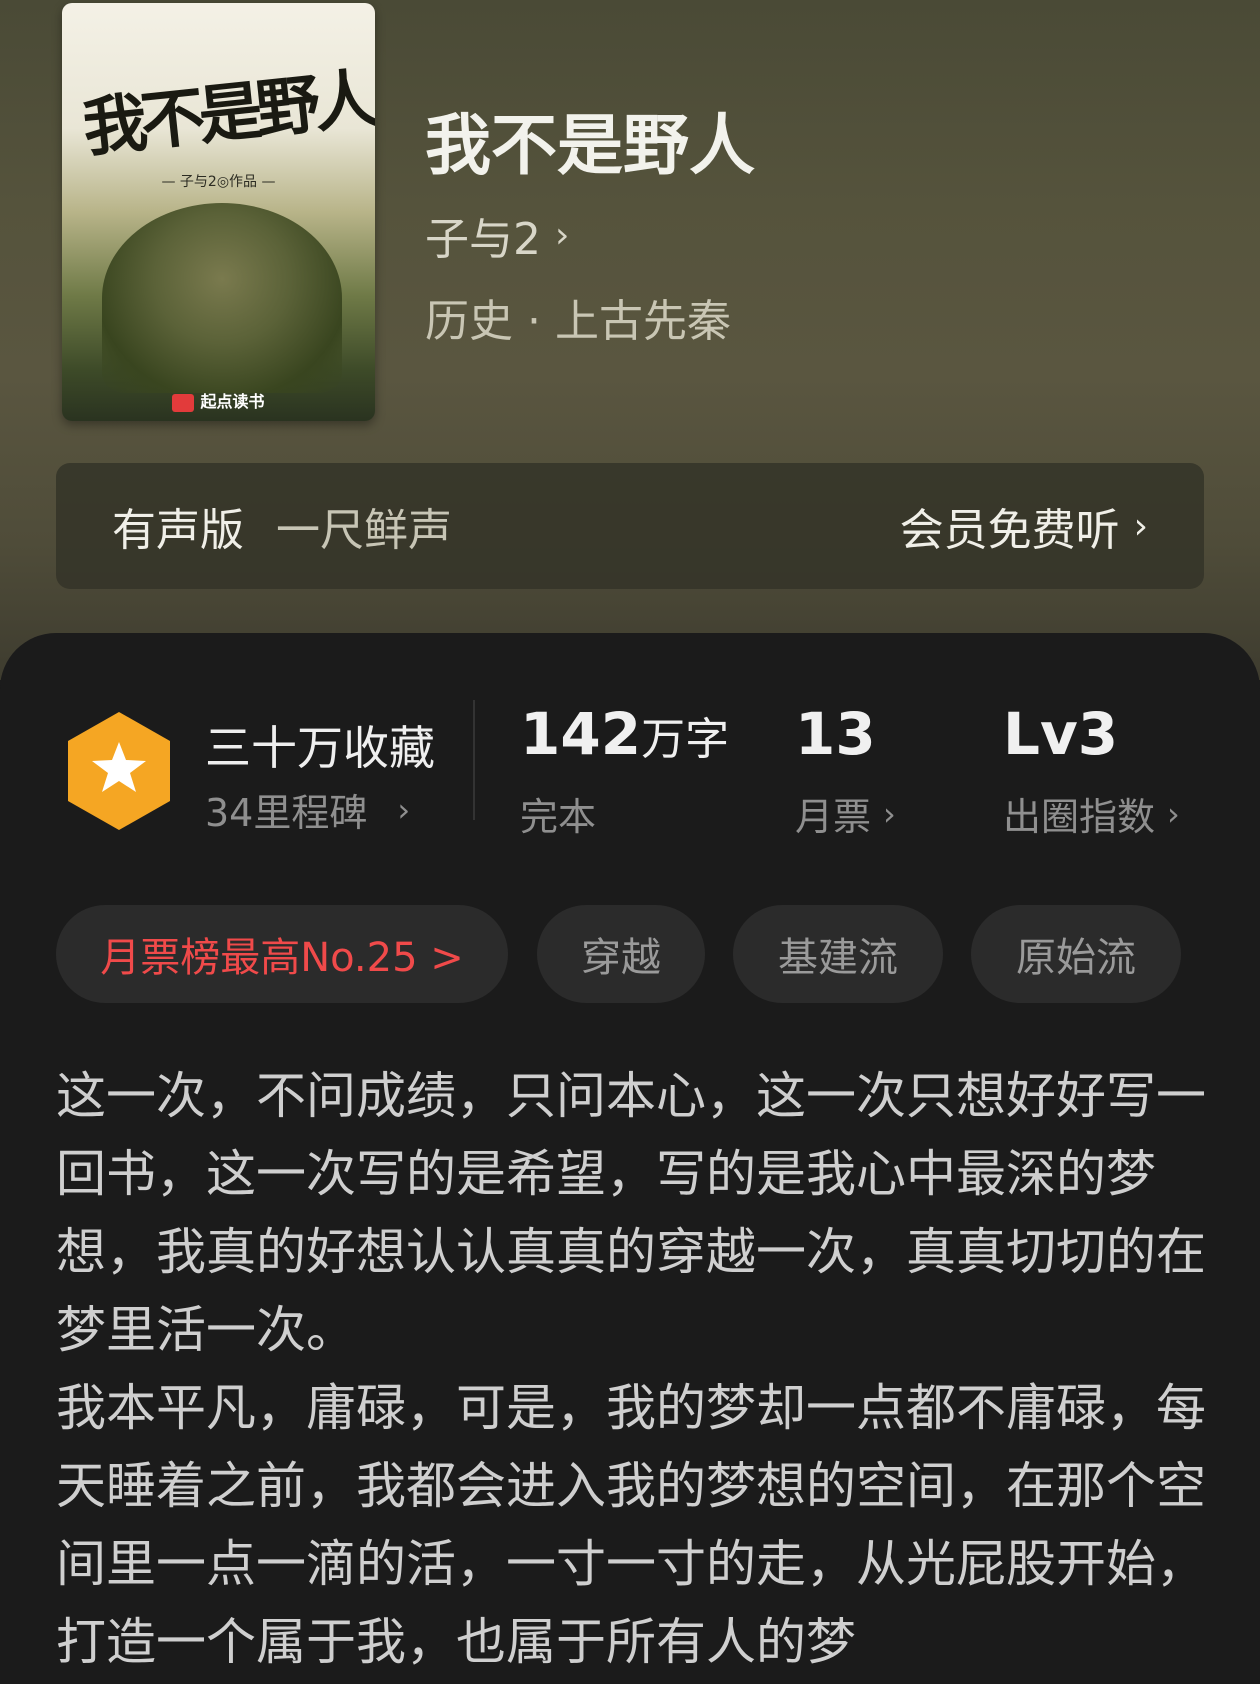  Describe the element at coordinates (227, 114) in the screenshot. I see `cover-title-art: 我不是野人` at that location.